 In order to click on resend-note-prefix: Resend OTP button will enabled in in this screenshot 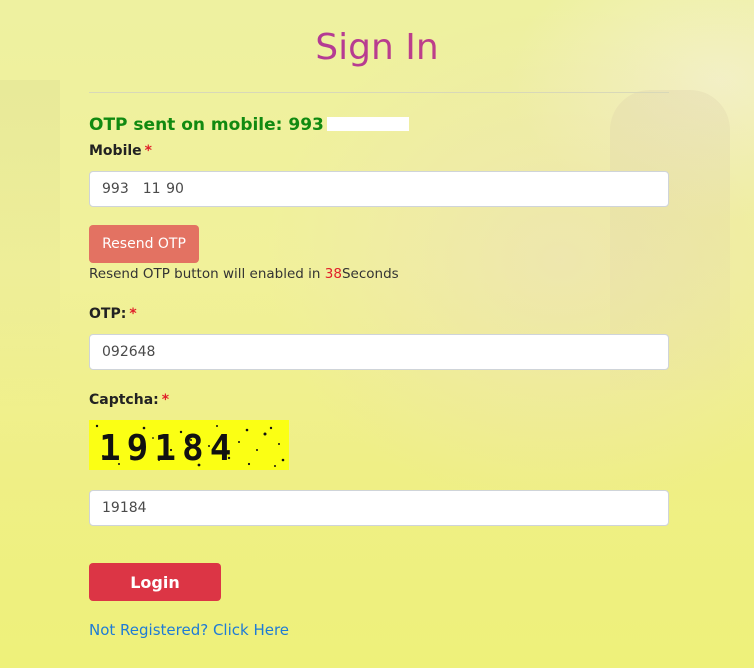, I will do `click(207, 274)`.